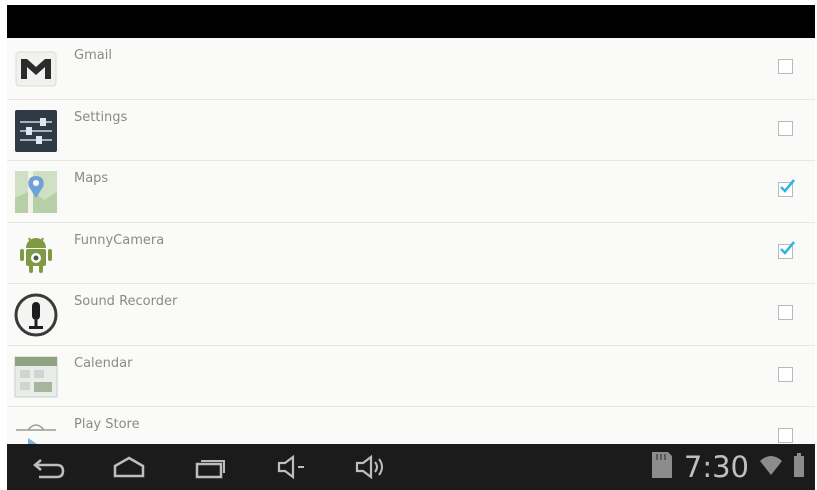 This screenshot has width=817, height=490. I want to click on battery-icon, so click(799, 467).